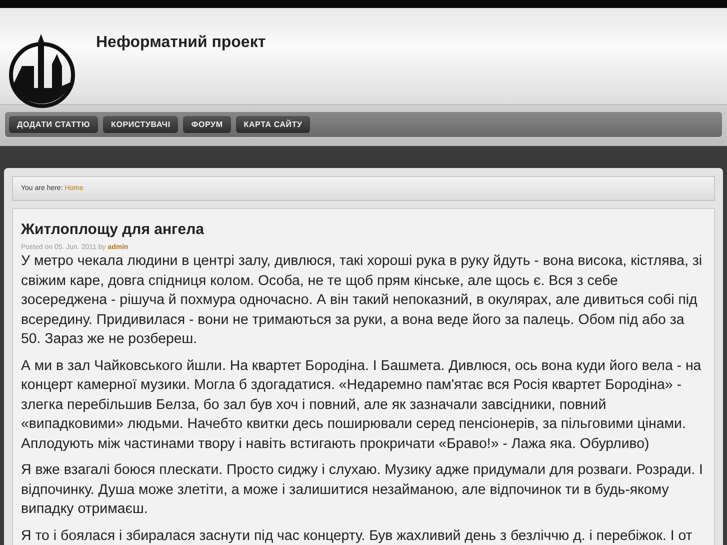 The width and height of the screenshot is (727, 545). What do you see at coordinates (362, 490) in the screenshot?
I see `article-paragraph: Я вже взагалі боюся плескати. Просто сиджу і слухаю. Музику адже придумали для розваги. Розради. І відпочинку. Душа може злетіти, а може і залишитися незайманою, але відпочинок ти в будь-якому випадку отримаєш.` at bounding box center [362, 490].